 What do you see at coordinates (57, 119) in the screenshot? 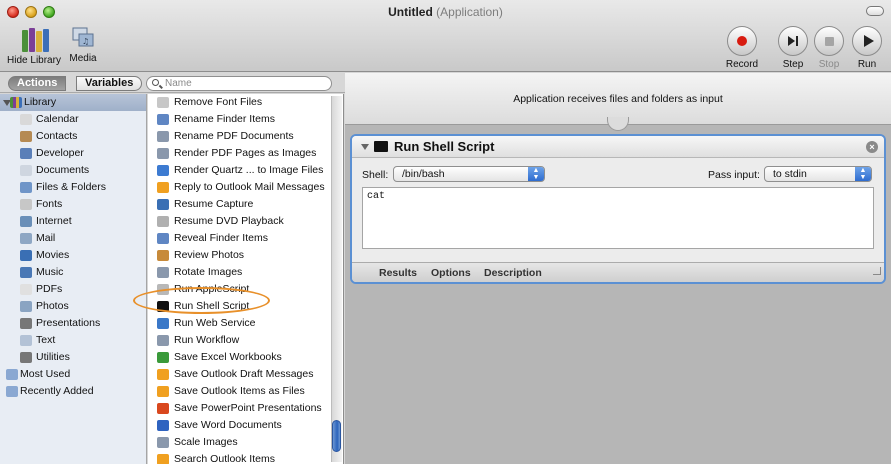
I see `library-item-label: Calendar` at bounding box center [57, 119].